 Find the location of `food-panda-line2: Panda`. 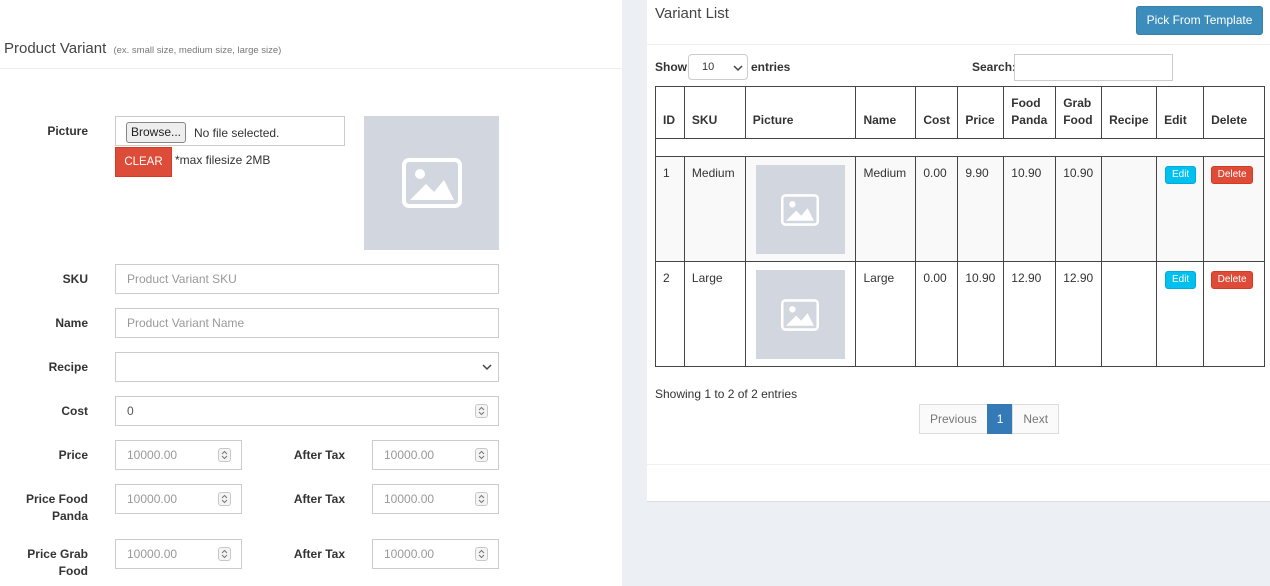

food-panda-line2: Panda is located at coordinates (1029, 120).